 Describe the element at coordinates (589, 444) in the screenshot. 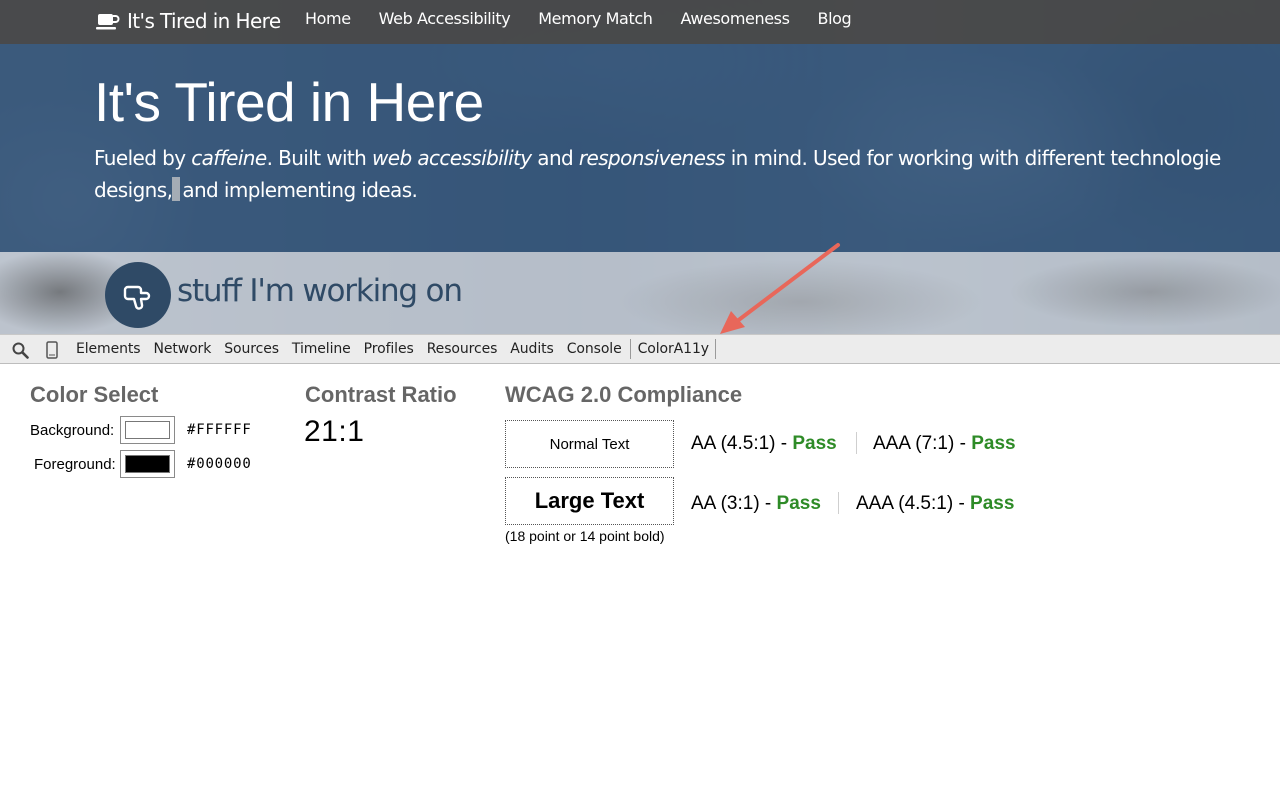

I see `normal-text-sample: Normal Text` at that location.